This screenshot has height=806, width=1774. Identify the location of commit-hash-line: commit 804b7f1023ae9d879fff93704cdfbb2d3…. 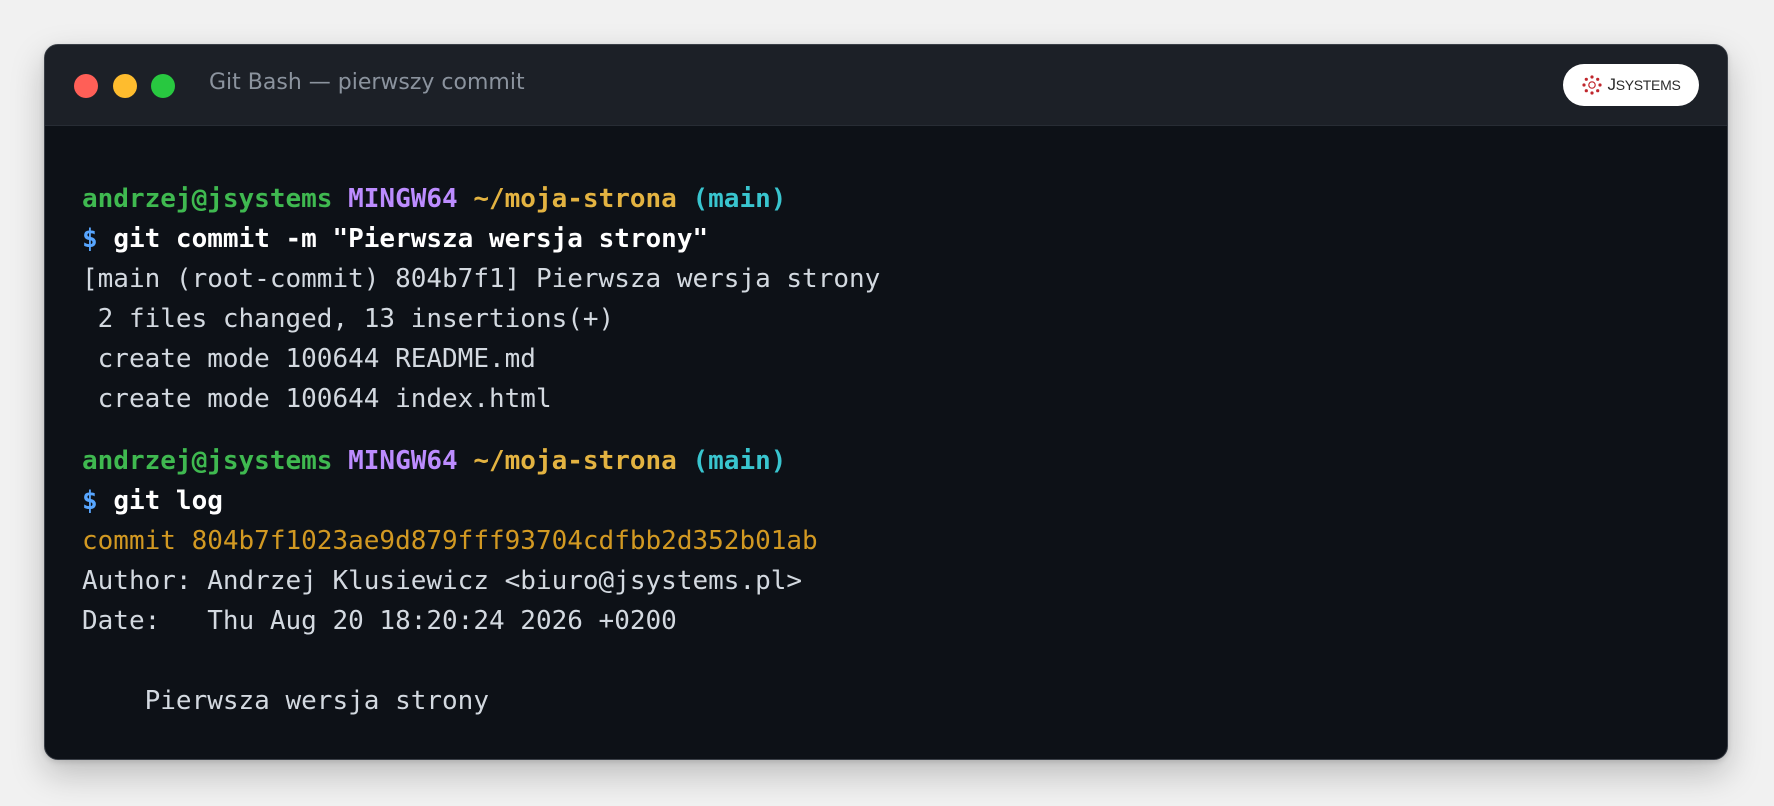
(450, 541).